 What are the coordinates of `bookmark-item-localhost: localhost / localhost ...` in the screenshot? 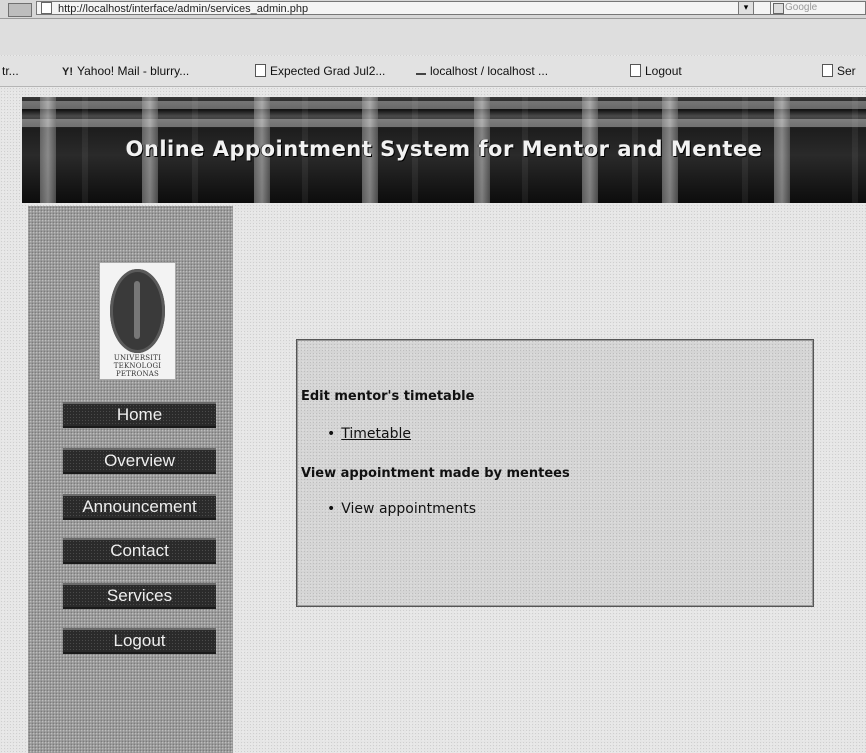 It's located at (482, 71).